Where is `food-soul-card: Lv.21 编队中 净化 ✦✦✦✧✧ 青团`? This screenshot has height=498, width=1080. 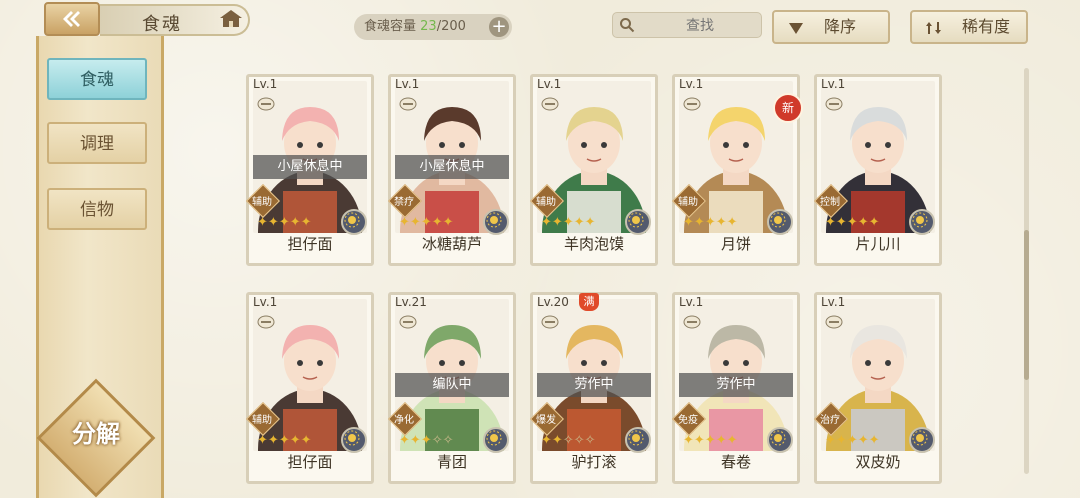 food-soul-card: Lv.21 编队中 净化 ✦✦✦✧✧ 青团 is located at coordinates (452, 388).